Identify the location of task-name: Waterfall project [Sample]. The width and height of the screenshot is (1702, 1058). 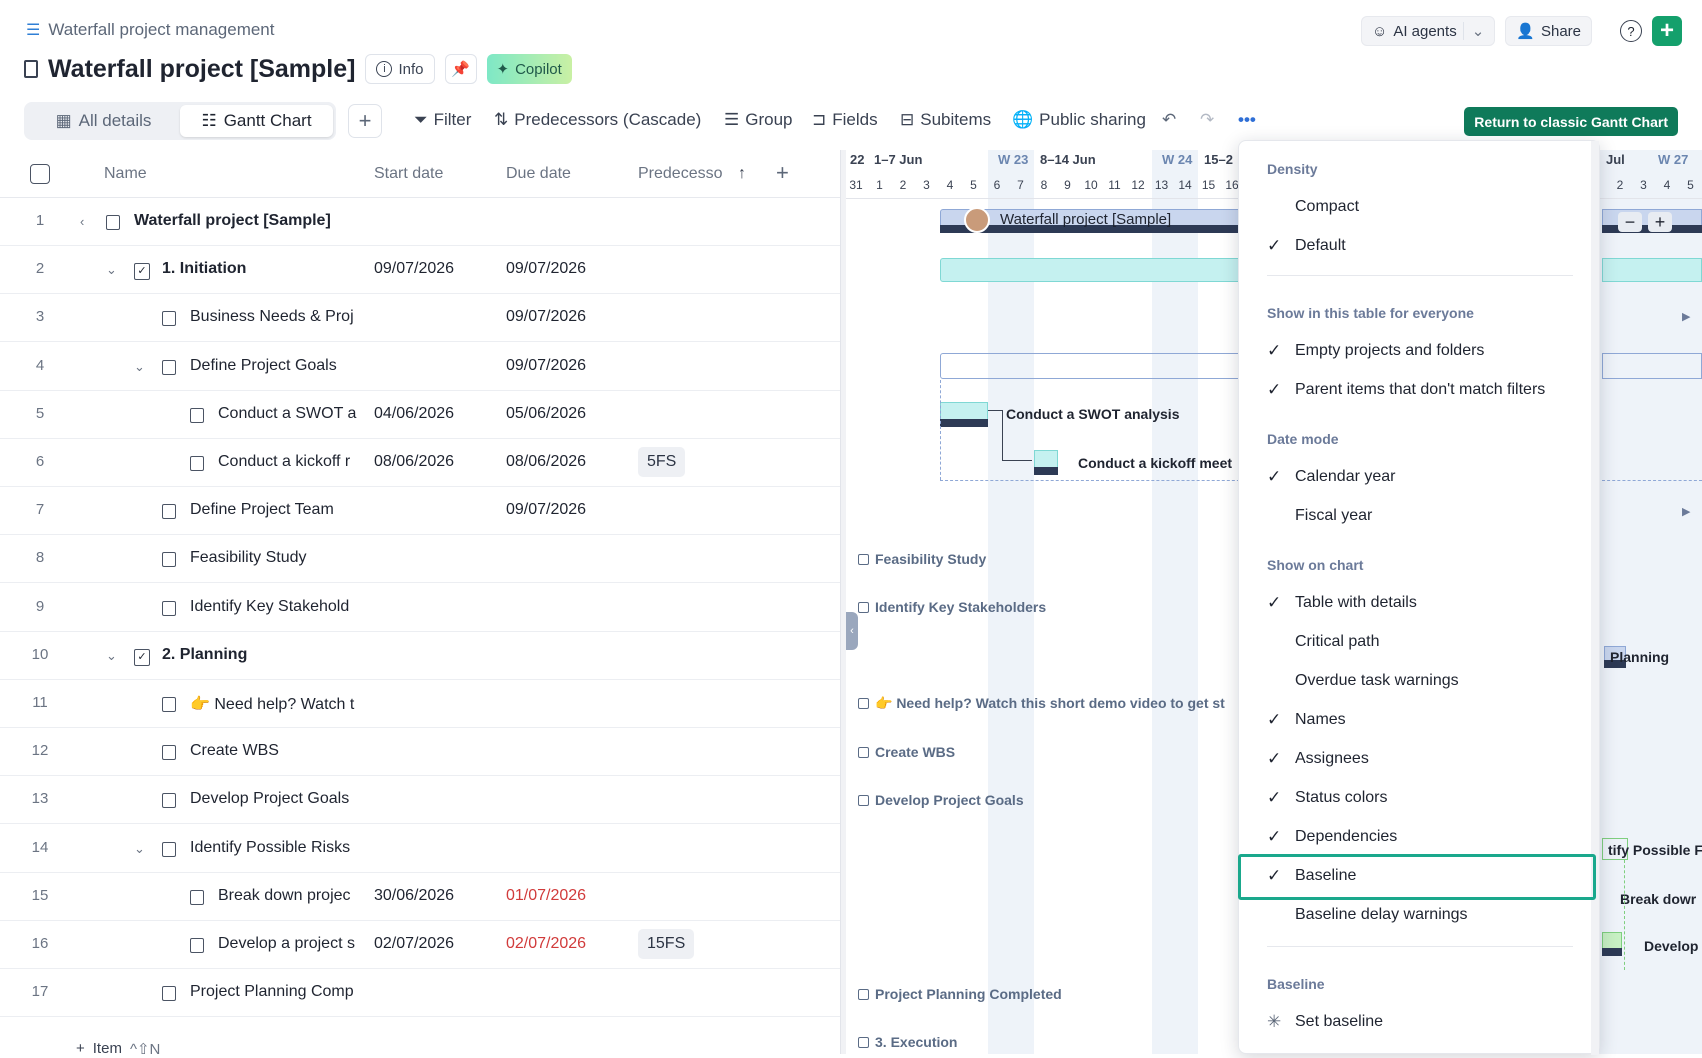
(284, 221).